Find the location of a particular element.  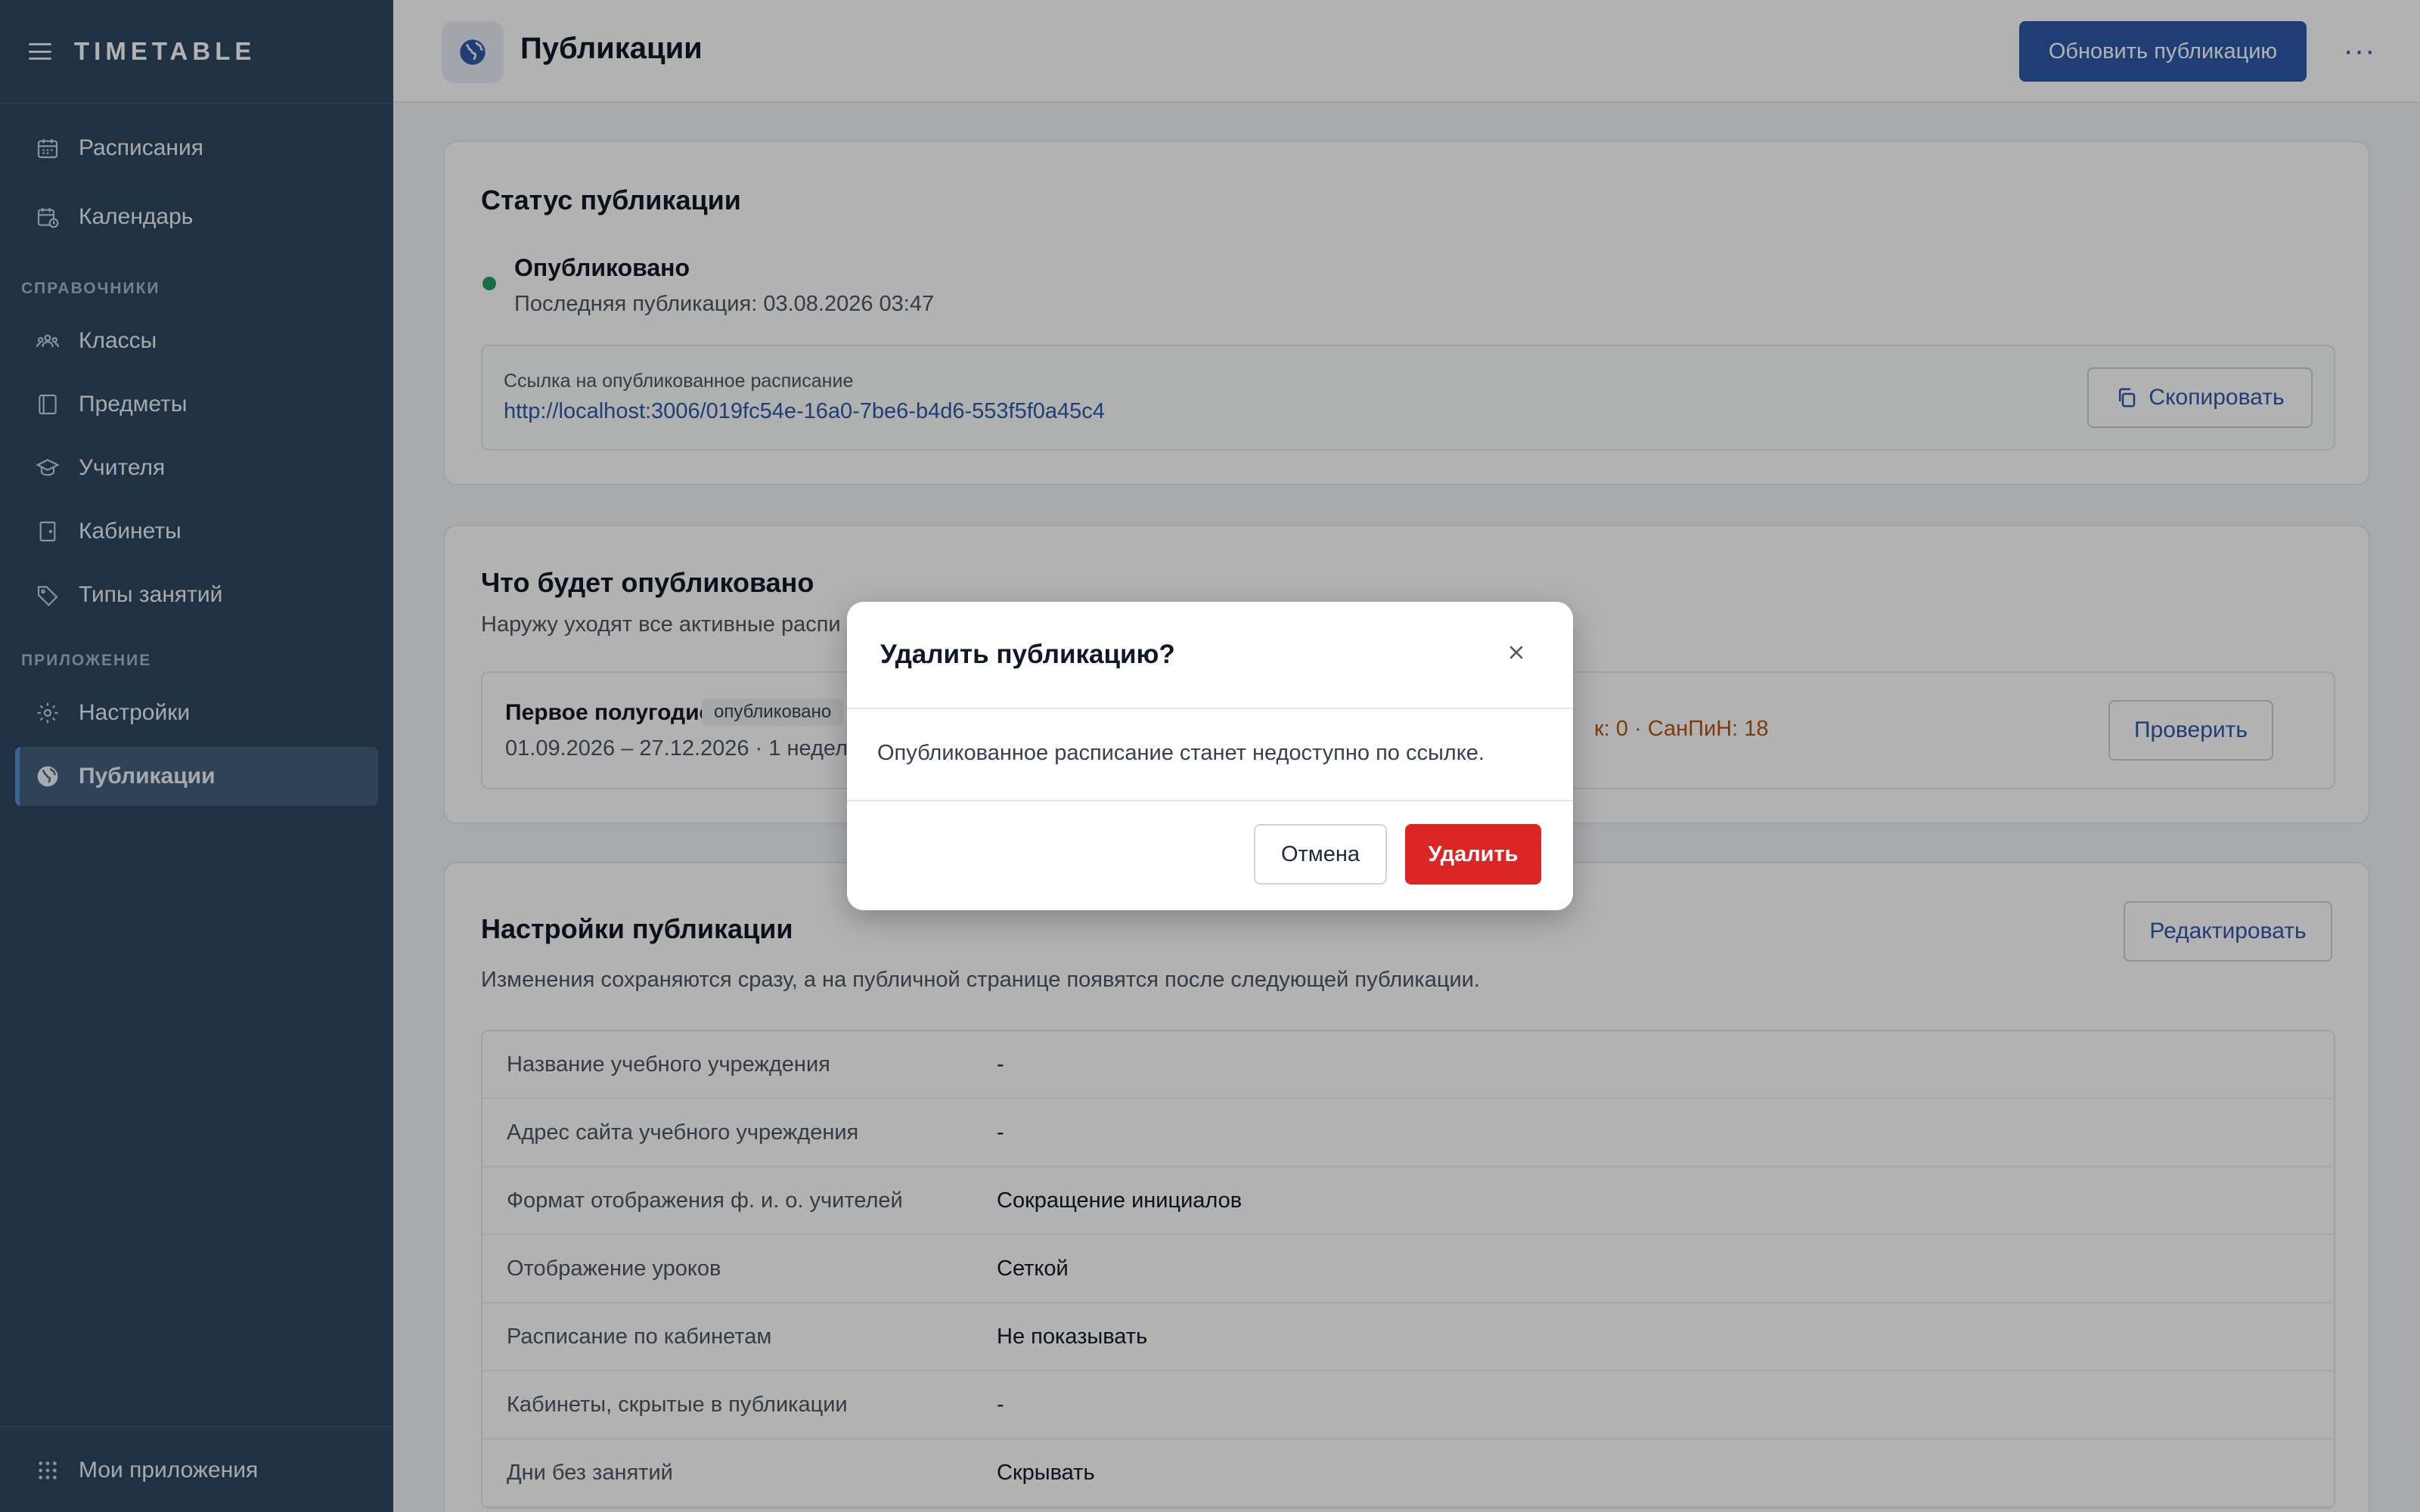

delete-button: Удалить is located at coordinates (1473, 855).